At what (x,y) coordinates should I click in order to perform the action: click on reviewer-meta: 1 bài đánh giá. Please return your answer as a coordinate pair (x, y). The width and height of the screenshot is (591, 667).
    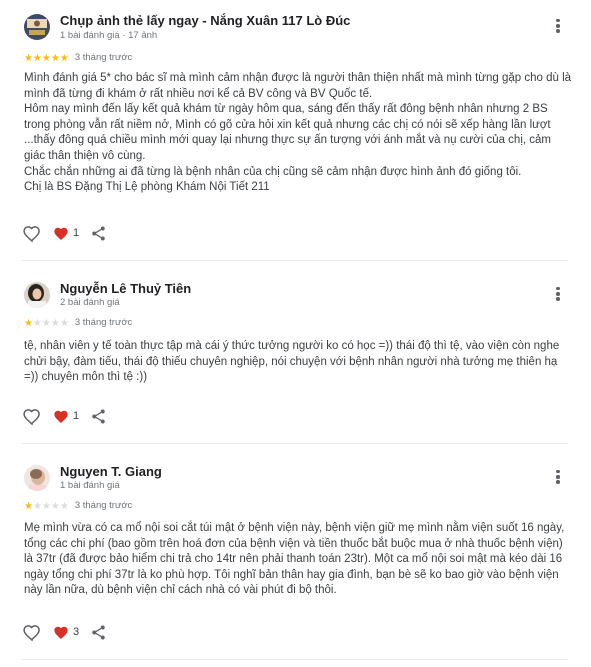
    Looking at the image, I should click on (90, 485).